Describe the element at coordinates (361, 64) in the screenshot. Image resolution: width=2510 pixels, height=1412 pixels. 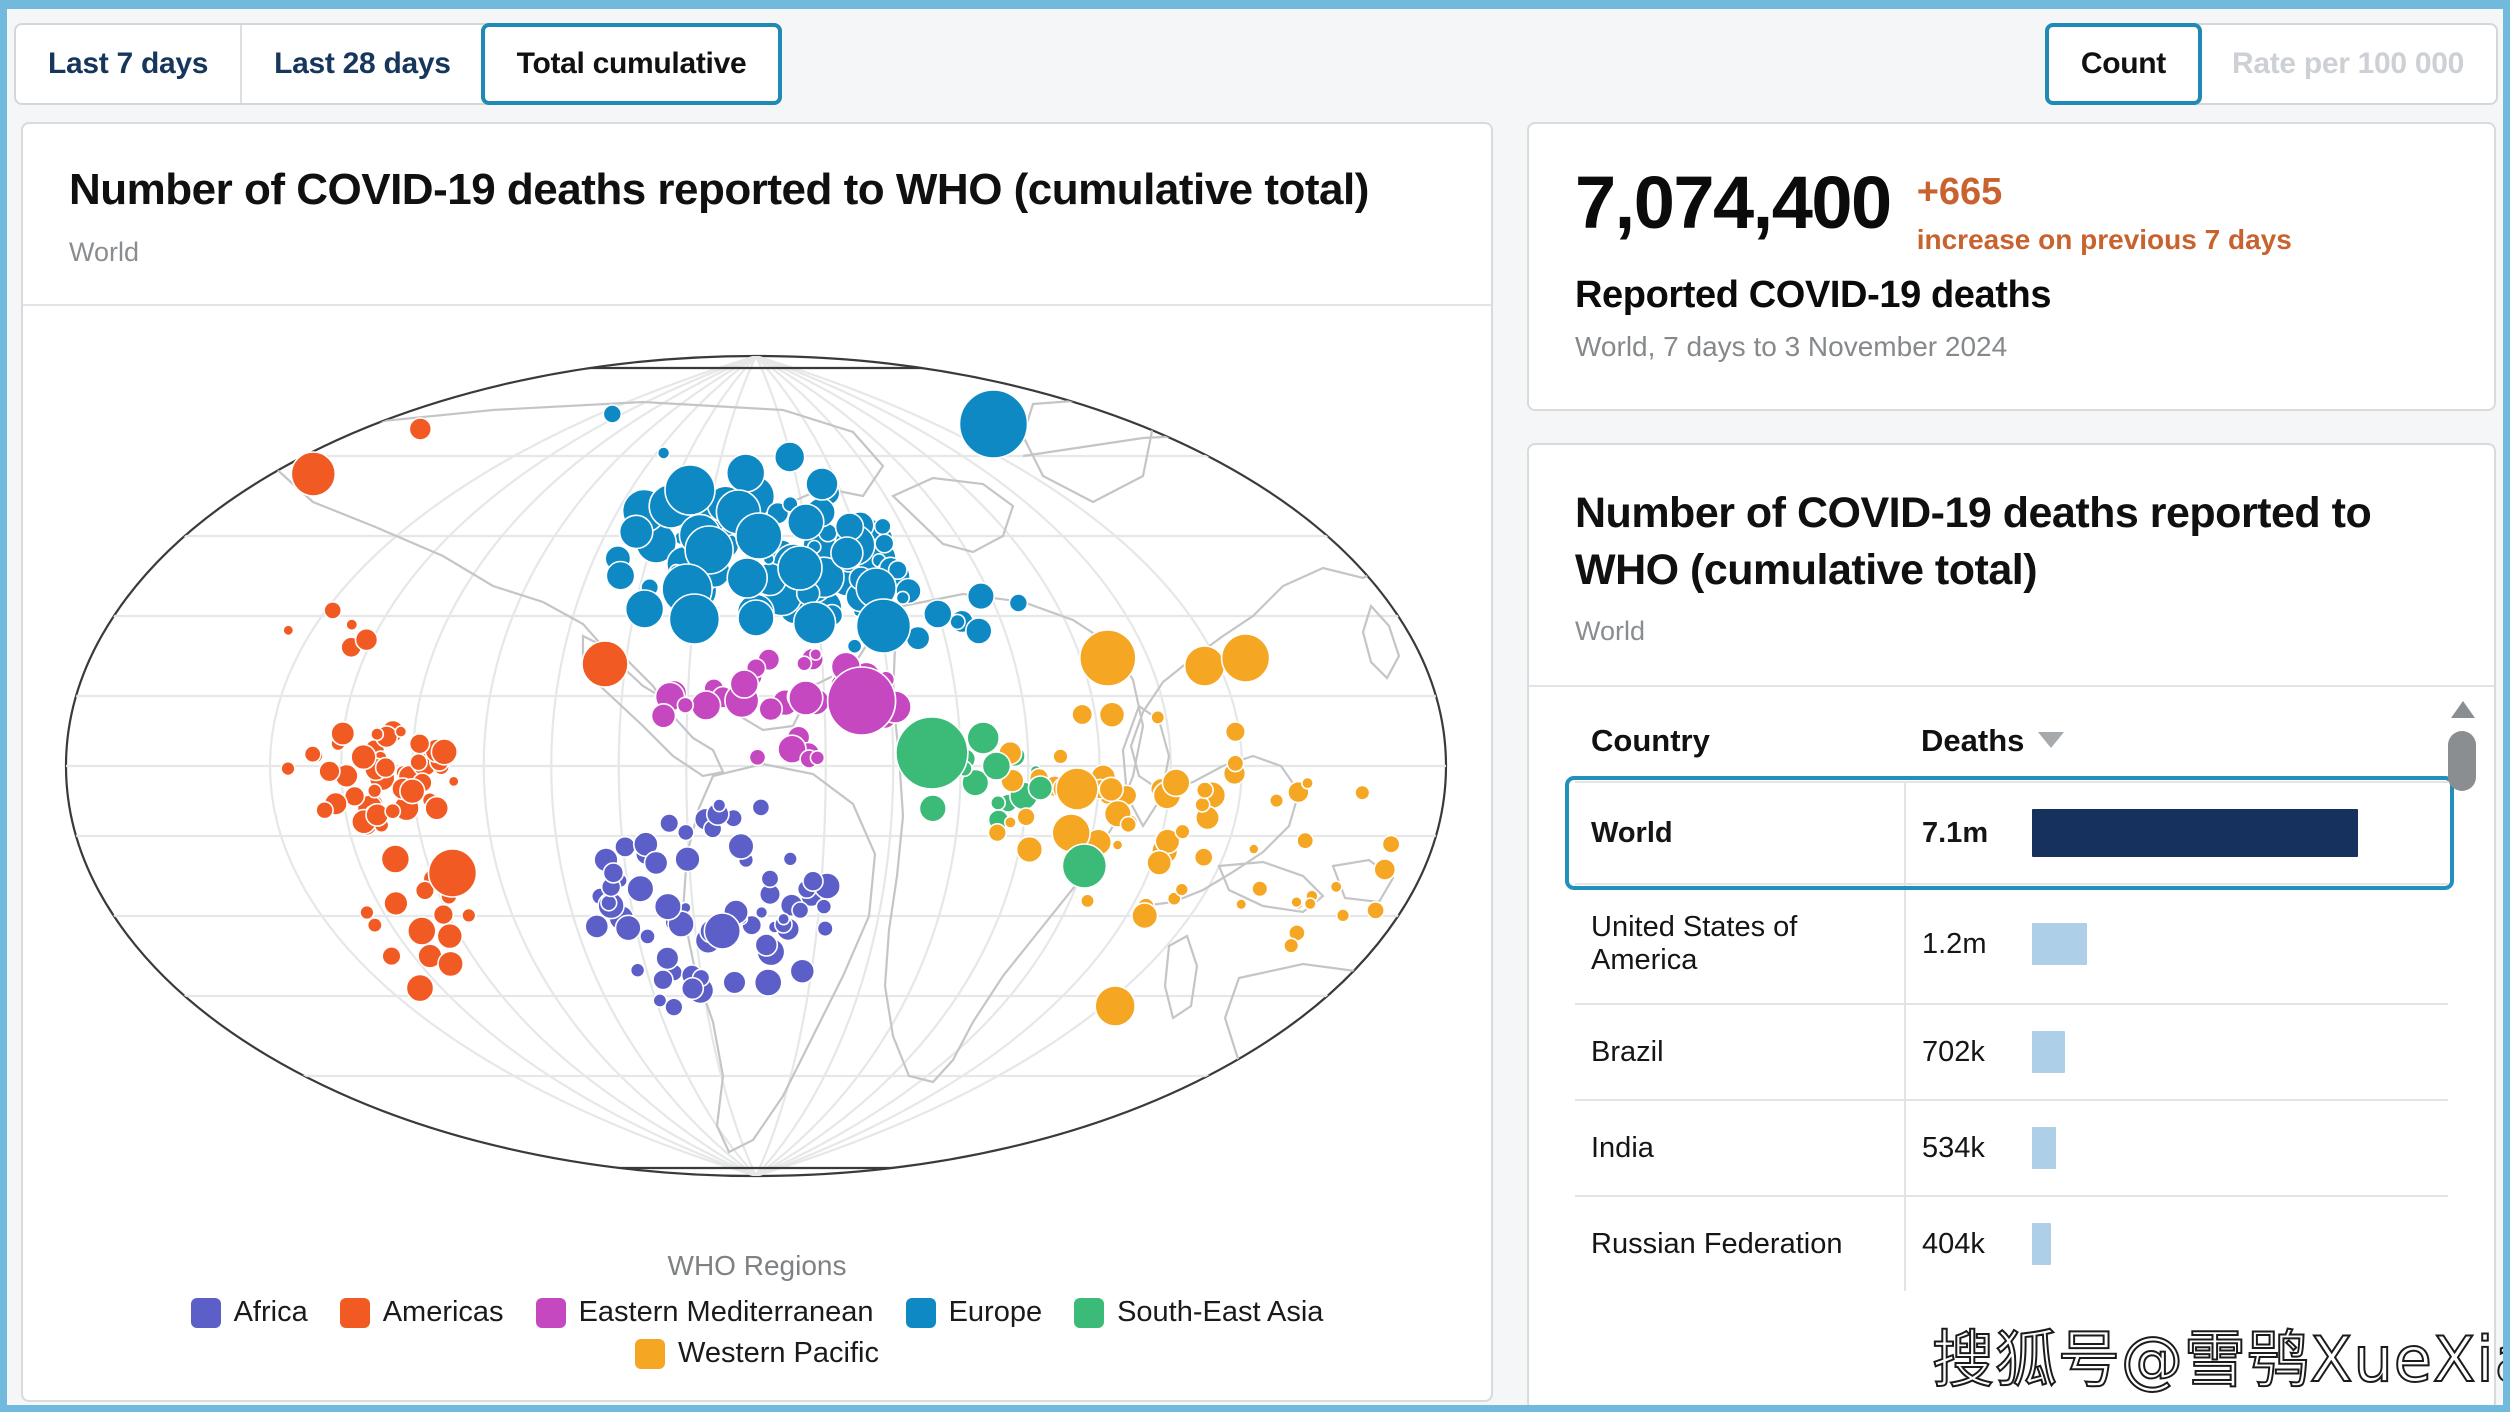
I see `tab-last-28-days: Last 28 days` at that location.